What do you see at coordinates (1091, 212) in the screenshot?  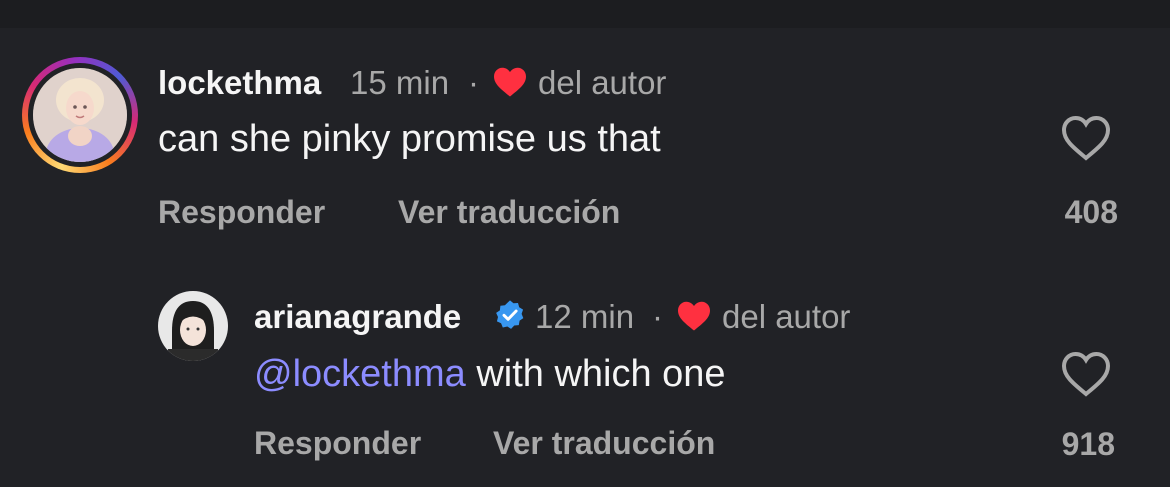 I see `like-count: 408` at bounding box center [1091, 212].